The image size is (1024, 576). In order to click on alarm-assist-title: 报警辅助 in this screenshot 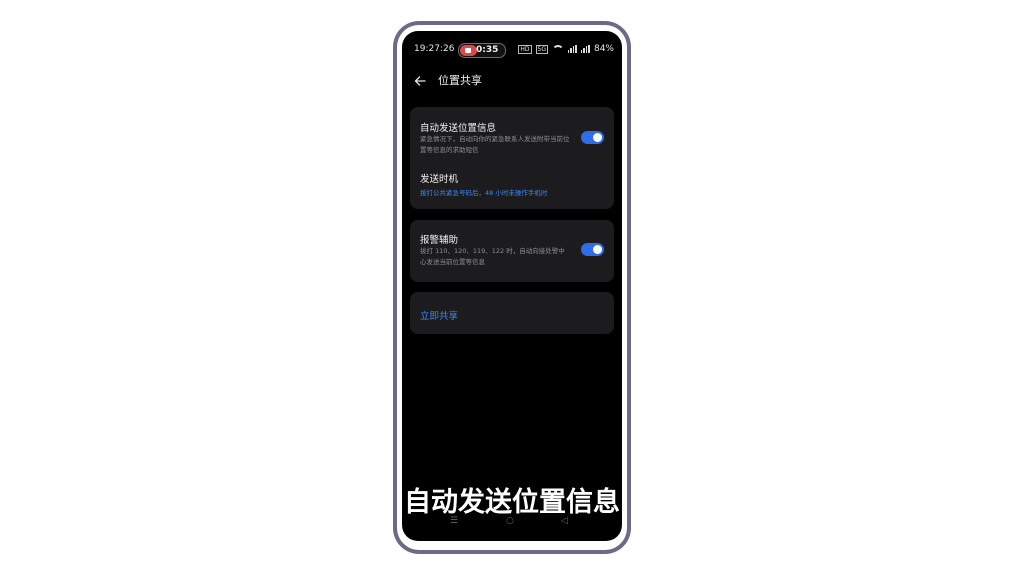, I will do `click(439, 240)`.